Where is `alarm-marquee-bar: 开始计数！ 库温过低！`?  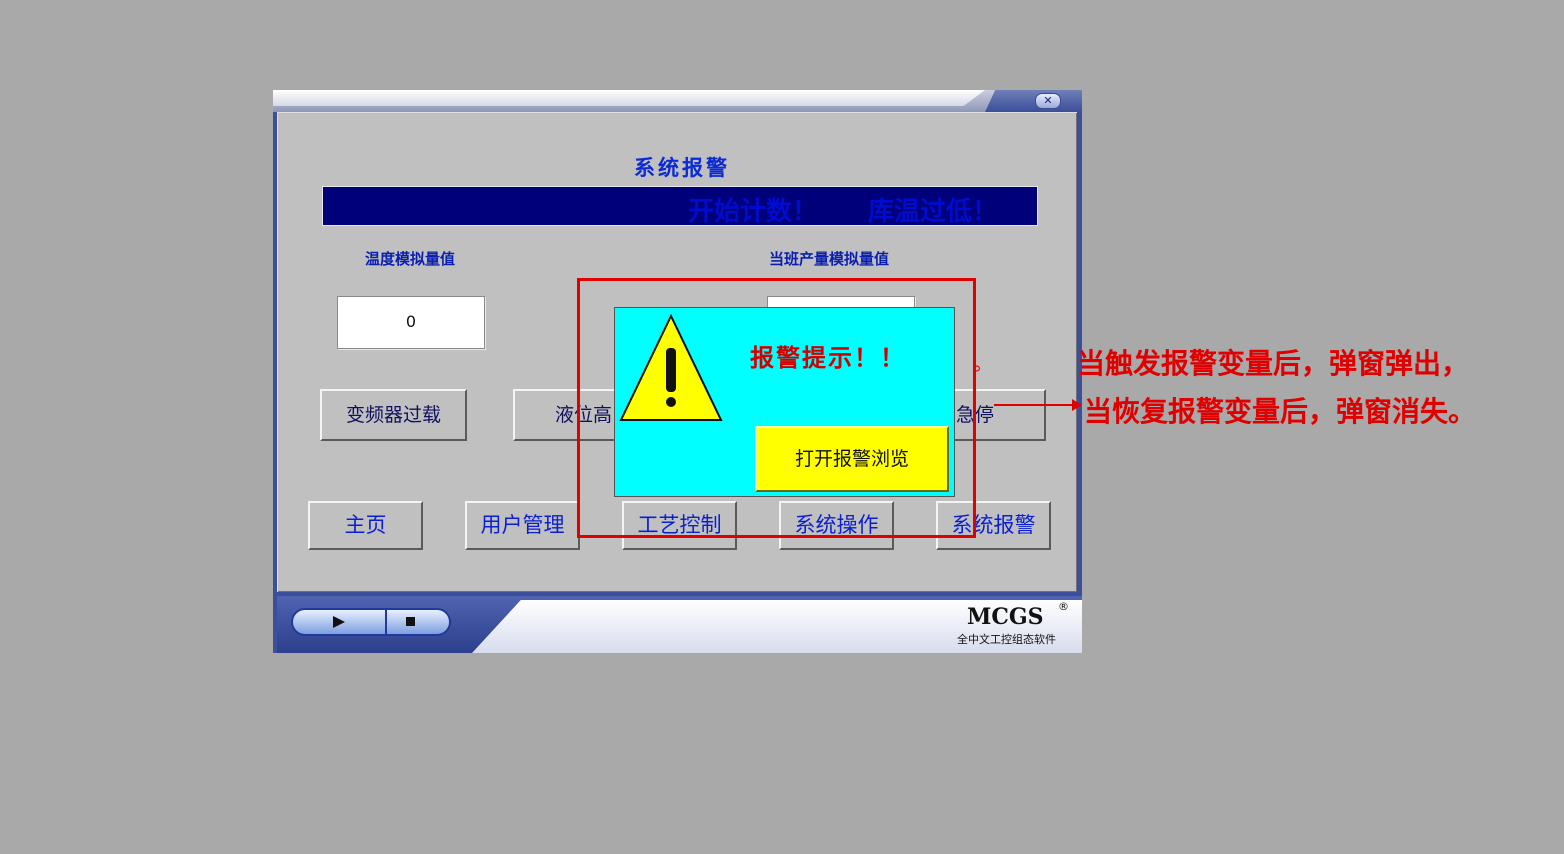 alarm-marquee-bar: 开始计数！ 库温过低！ is located at coordinates (680, 206).